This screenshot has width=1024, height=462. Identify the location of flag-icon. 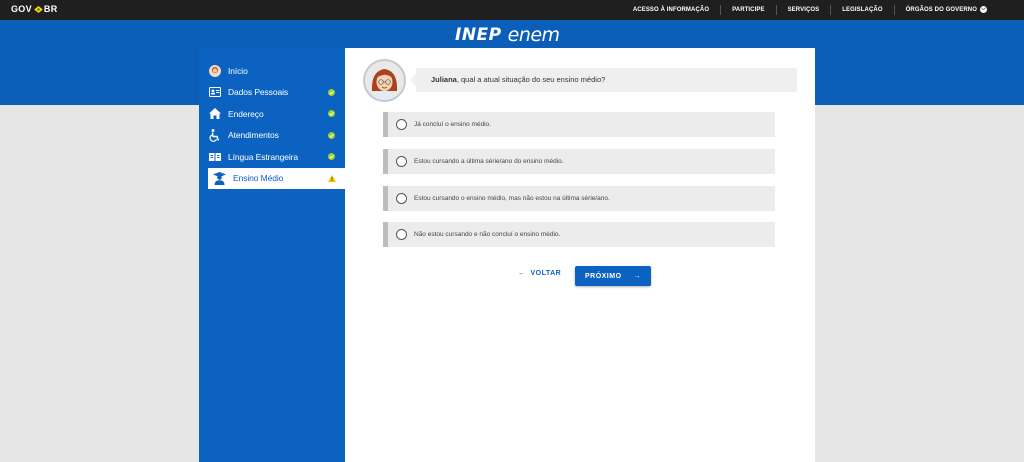
(38, 9).